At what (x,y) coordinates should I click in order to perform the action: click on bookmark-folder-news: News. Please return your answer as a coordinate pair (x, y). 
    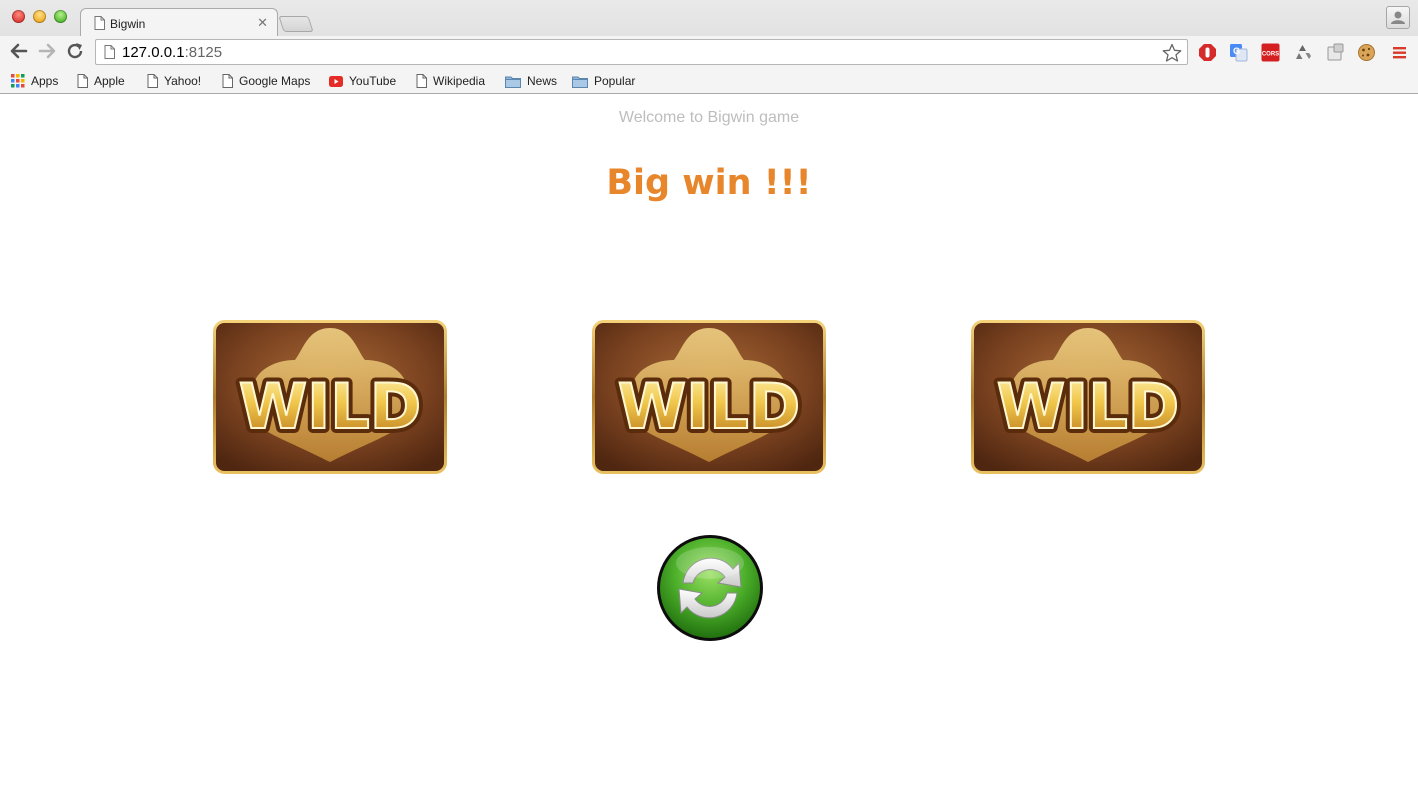
    Looking at the image, I should click on (531, 81).